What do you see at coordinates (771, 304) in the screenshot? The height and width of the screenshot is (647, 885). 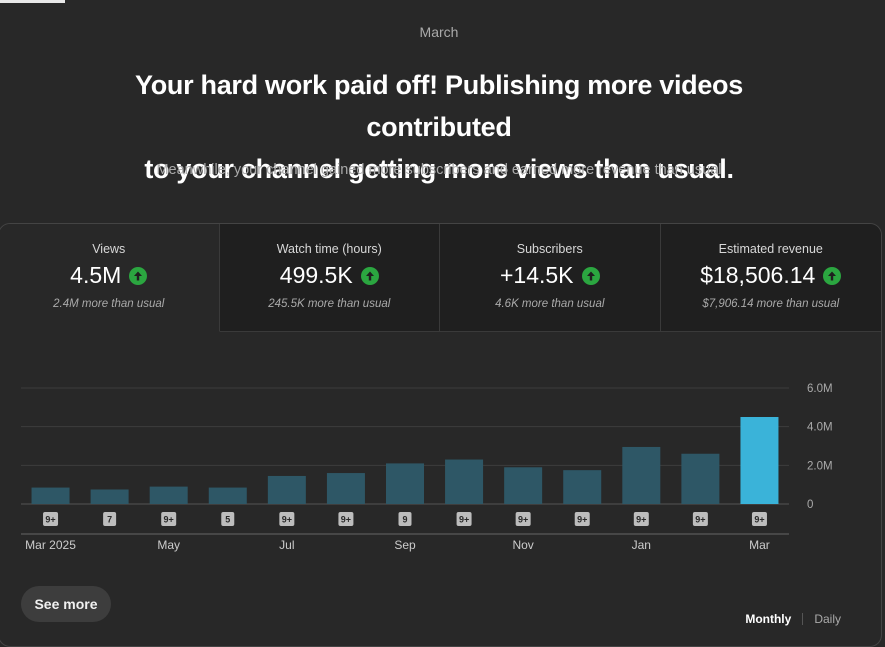 I see `metric-delta: $7,906.14 more than usual` at bounding box center [771, 304].